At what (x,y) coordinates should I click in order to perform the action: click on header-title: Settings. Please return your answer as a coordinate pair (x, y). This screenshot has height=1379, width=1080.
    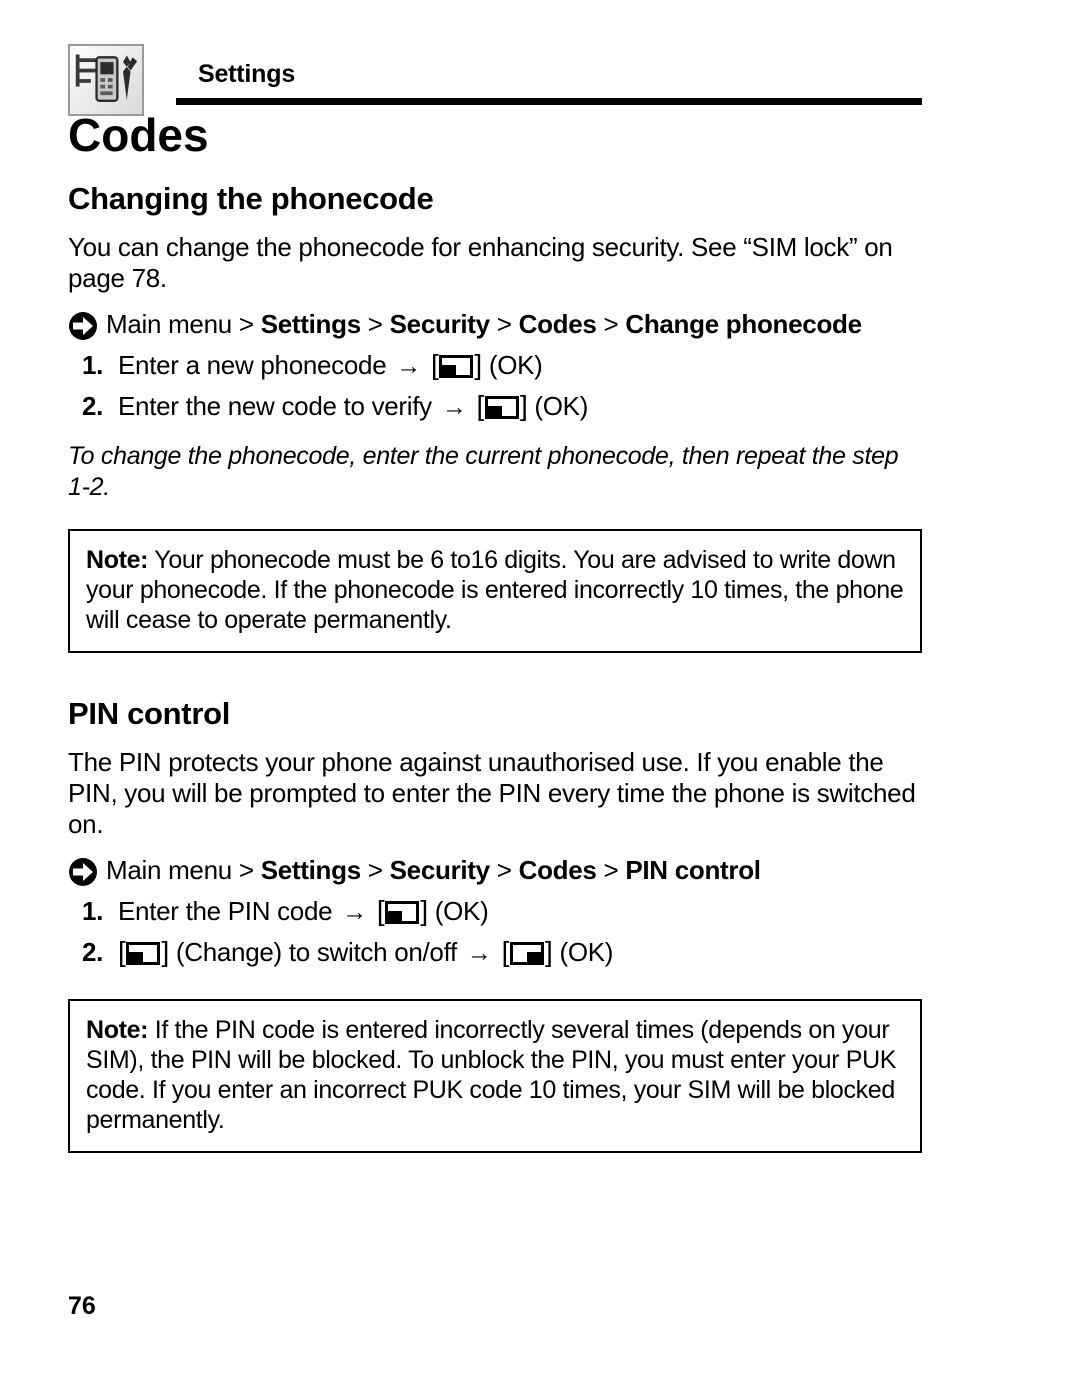
    Looking at the image, I should click on (247, 74).